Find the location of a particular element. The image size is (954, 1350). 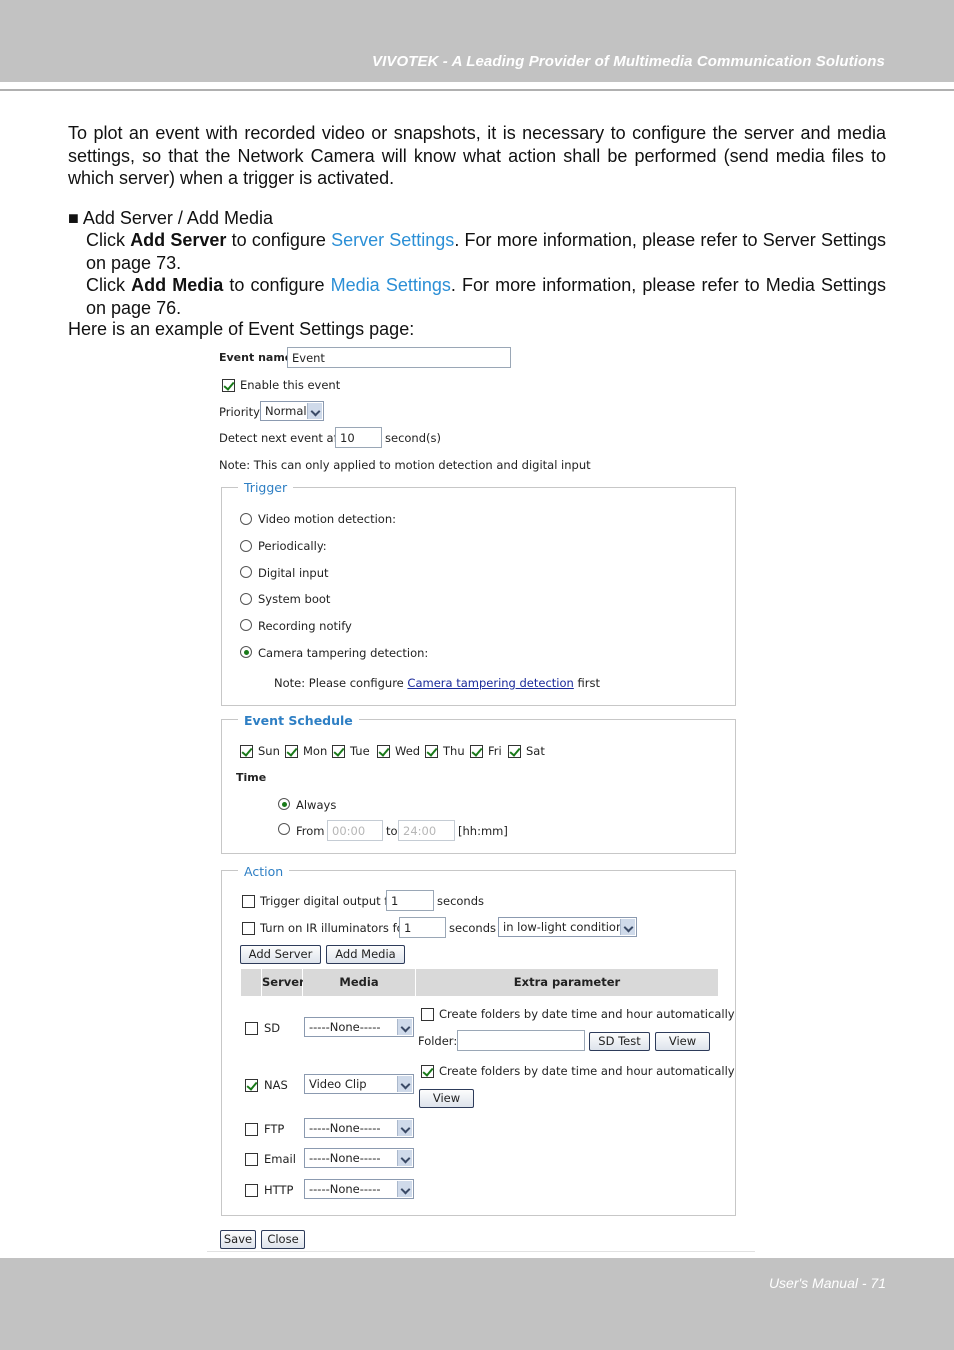

from-label: From is located at coordinates (310, 831).